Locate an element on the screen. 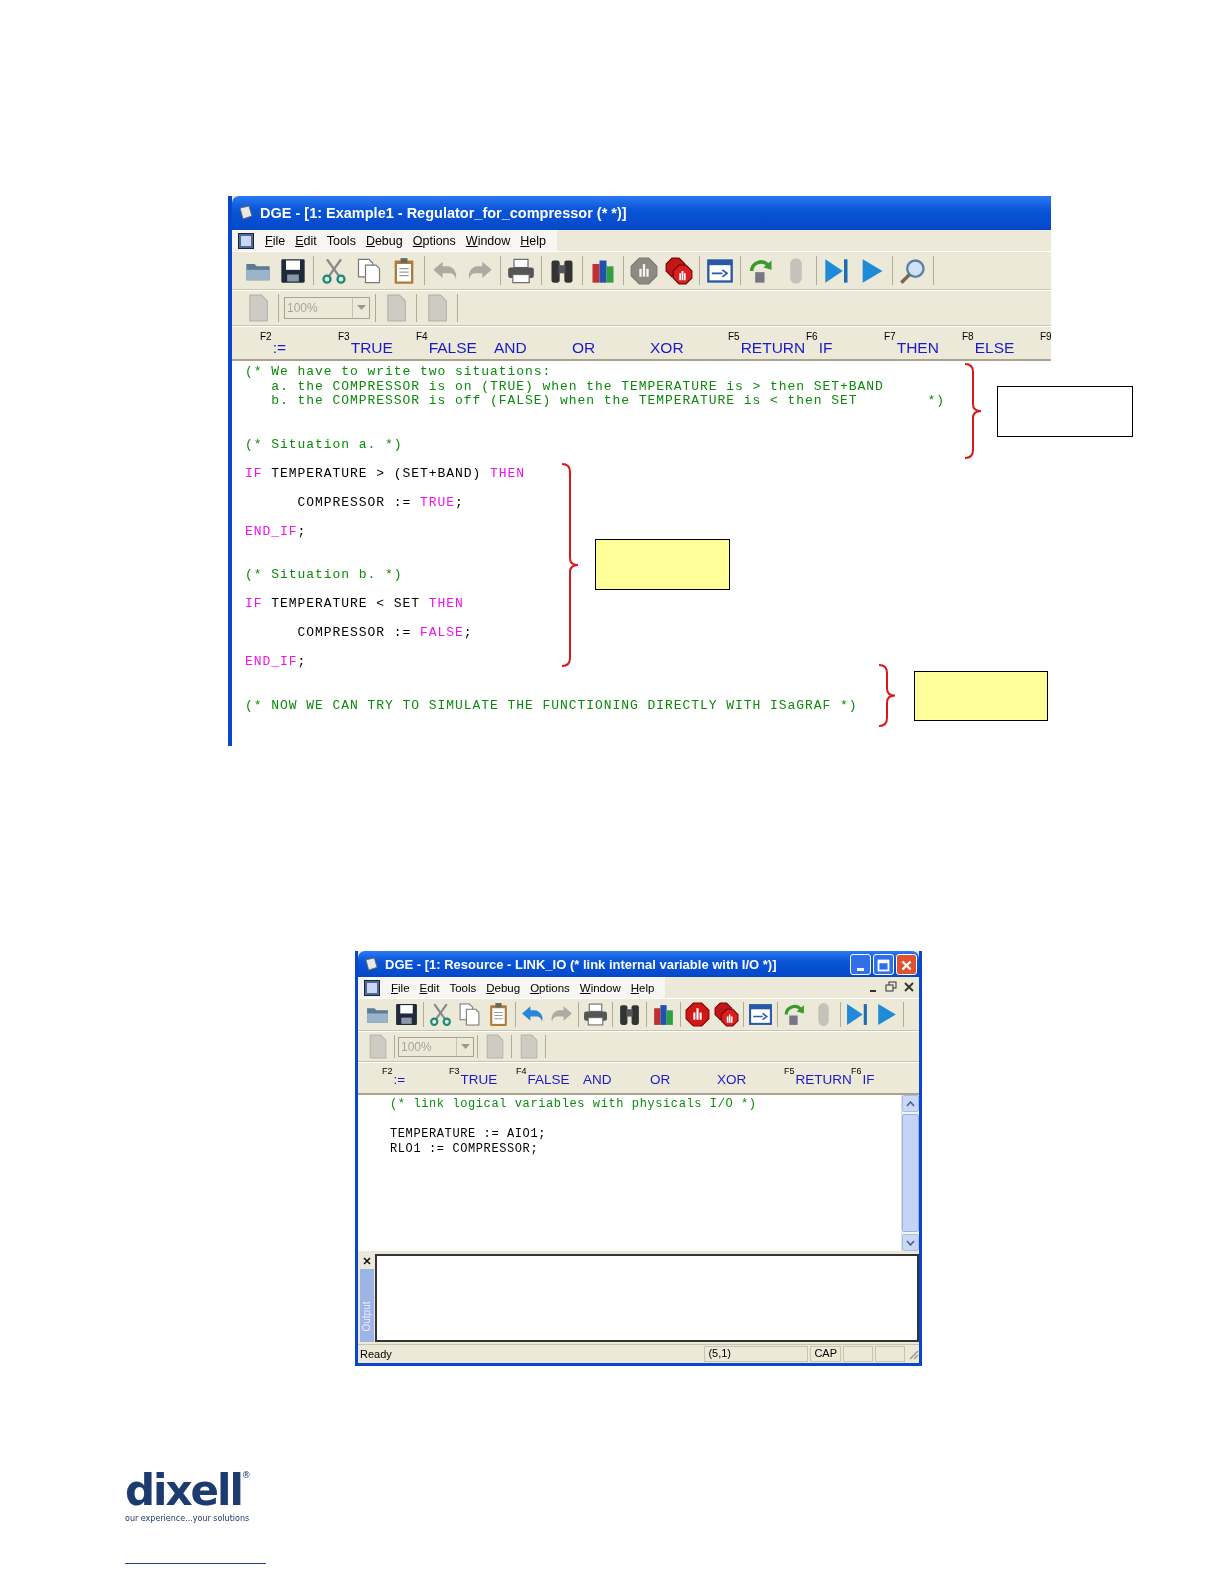  scissors-icon is located at coordinates (440, 1014).